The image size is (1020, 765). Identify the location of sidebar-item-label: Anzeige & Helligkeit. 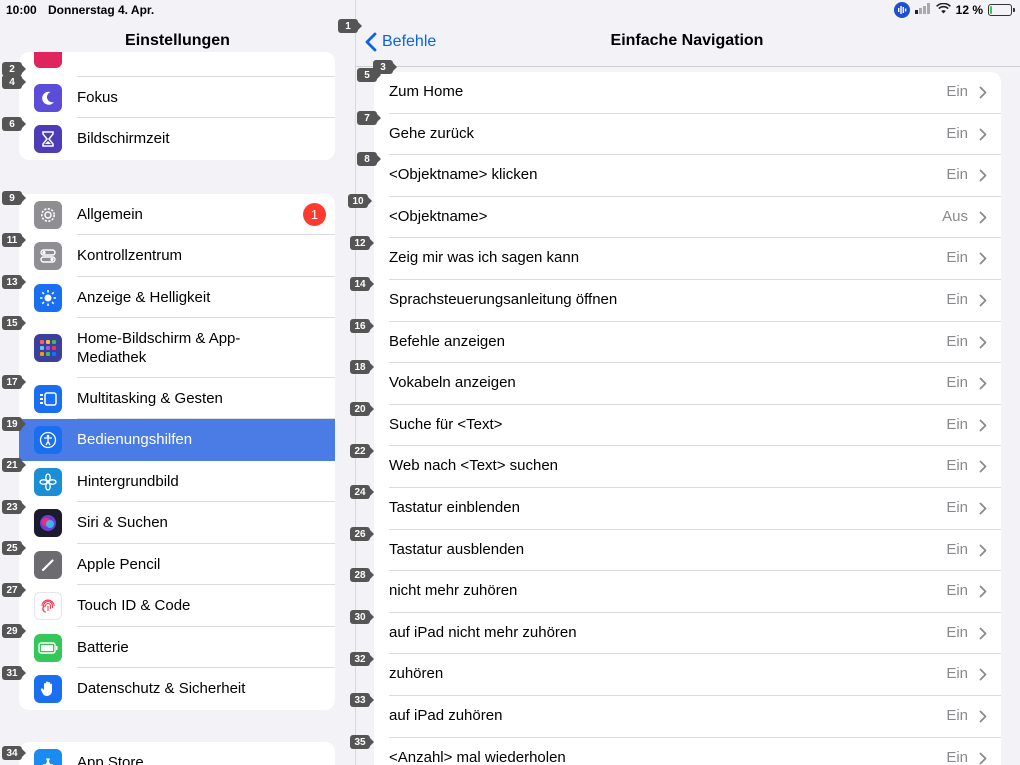
(144, 297).